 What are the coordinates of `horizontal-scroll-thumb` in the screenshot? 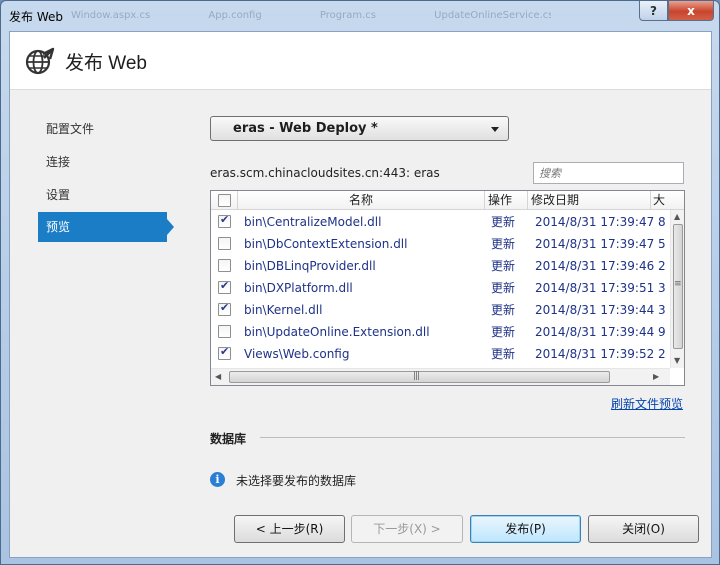 It's located at (419, 377).